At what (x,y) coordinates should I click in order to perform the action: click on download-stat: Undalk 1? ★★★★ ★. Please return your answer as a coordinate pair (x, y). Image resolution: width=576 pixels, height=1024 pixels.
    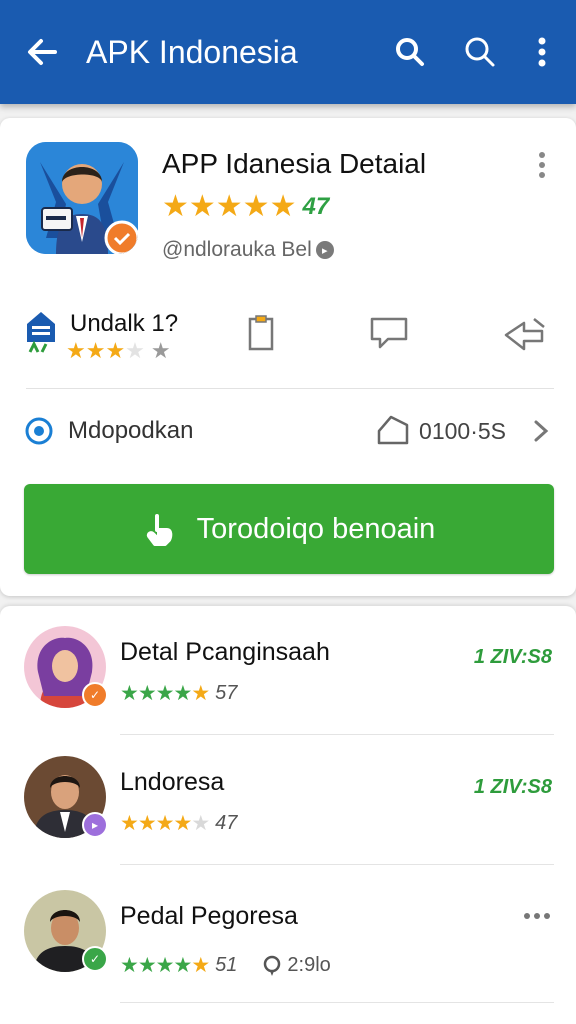
    Looking at the image, I should click on (114, 336).